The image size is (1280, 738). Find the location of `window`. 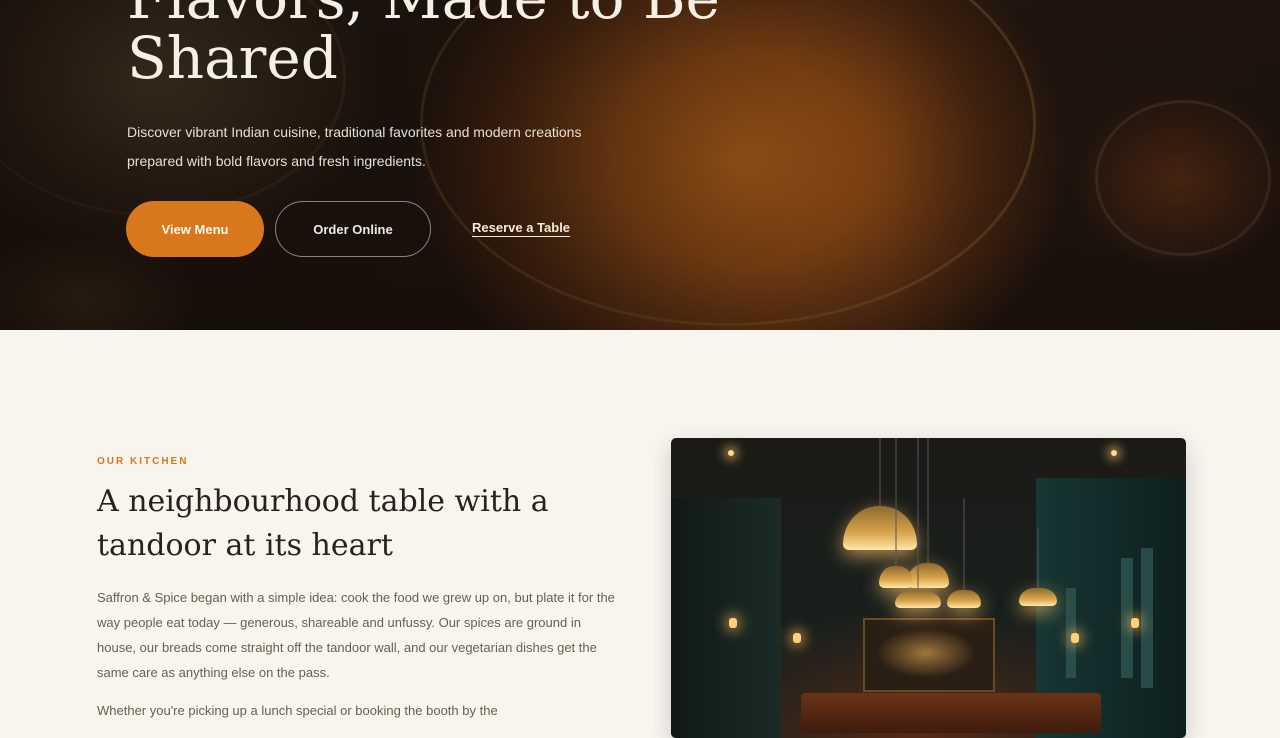

window is located at coordinates (1147, 618).